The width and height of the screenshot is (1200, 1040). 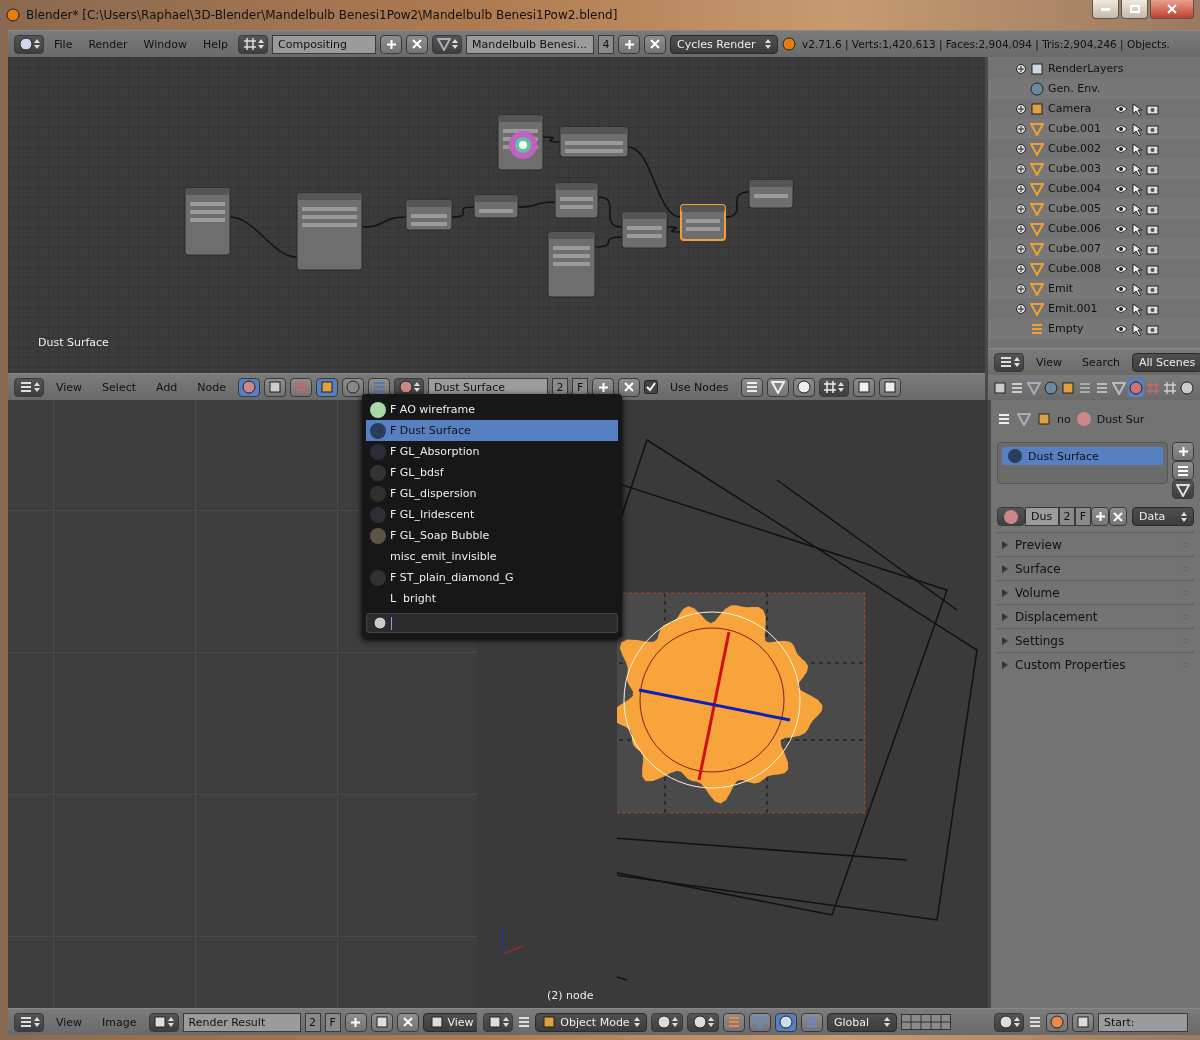 What do you see at coordinates (353, 387) in the screenshot?
I see `world-button` at bounding box center [353, 387].